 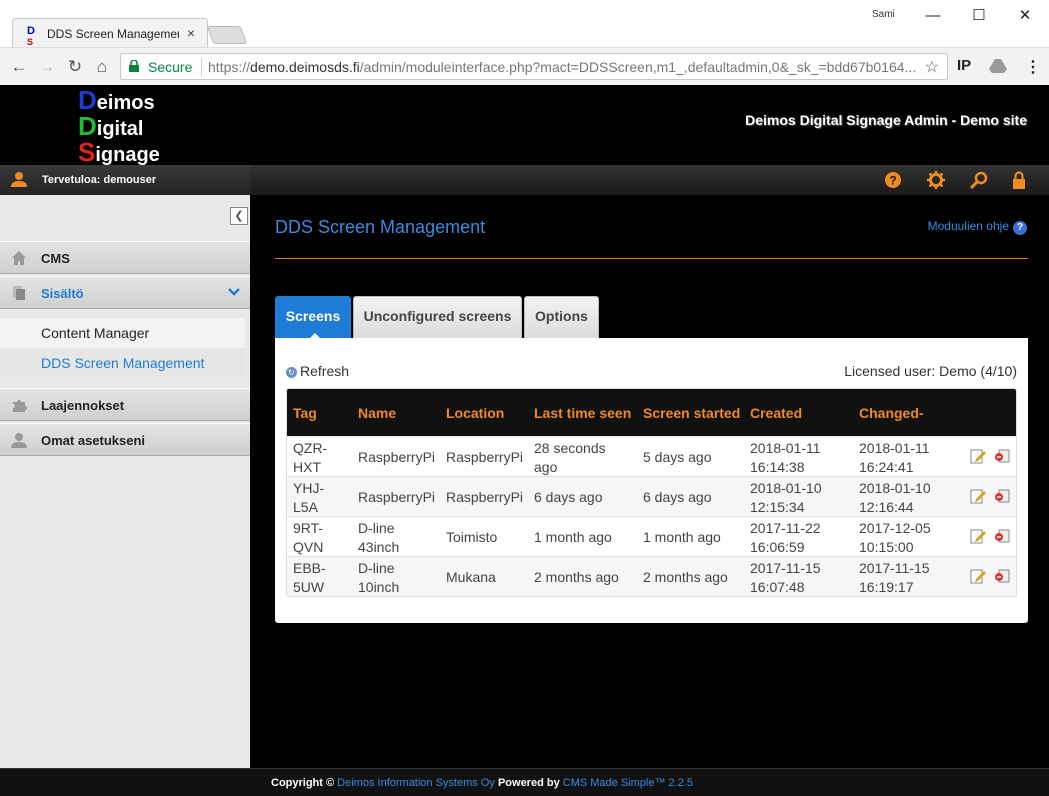 What do you see at coordinates (102, 67) in the screenshot?
I see `home-icon: ⌂` at bounding box center [102, 67].